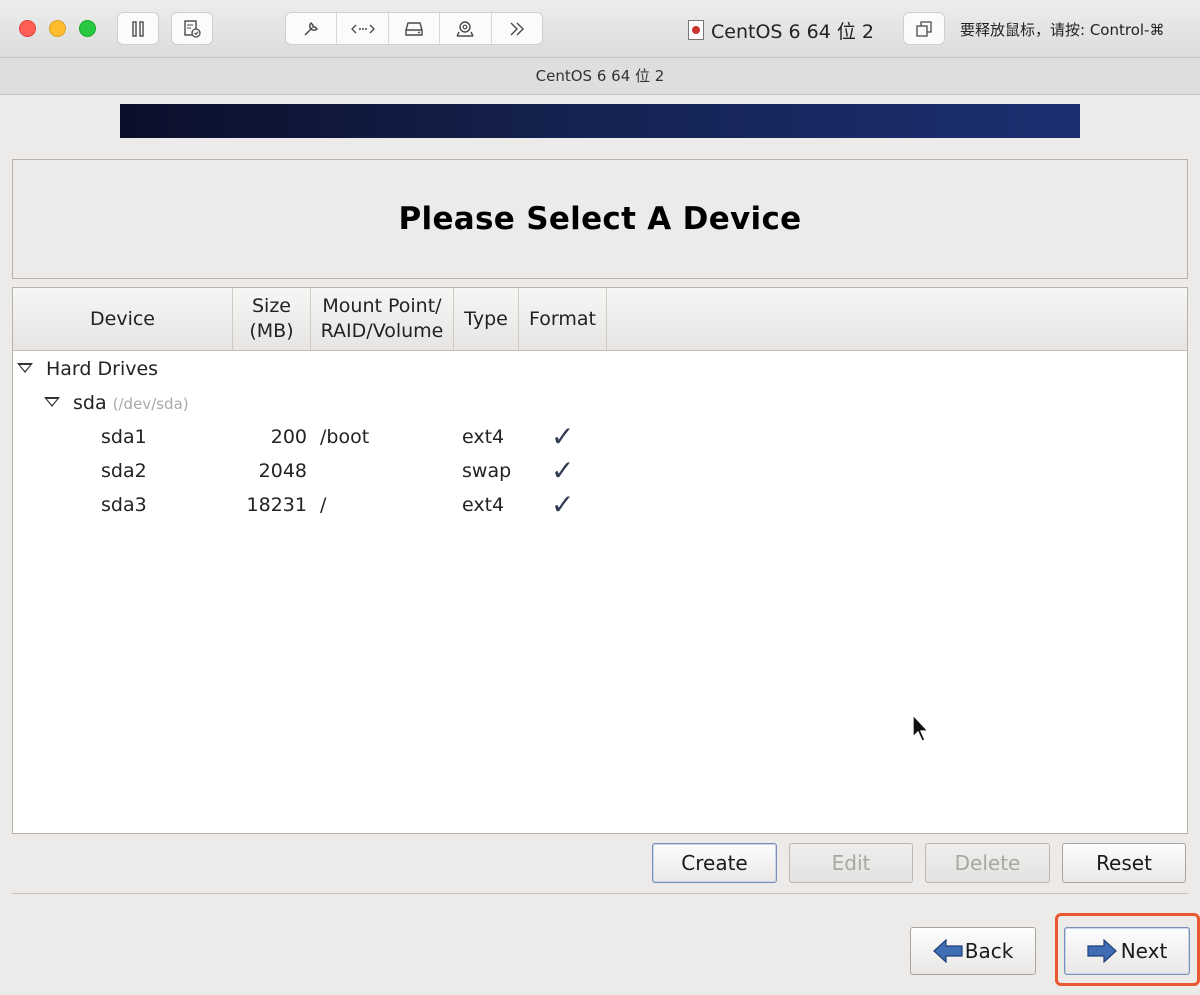 This screenshot has height=995, width=1200. What do you see at coordinates (1124, 863) in the screenshot?
I see `reset-button: Reset` at bounding box center [1124, 863].